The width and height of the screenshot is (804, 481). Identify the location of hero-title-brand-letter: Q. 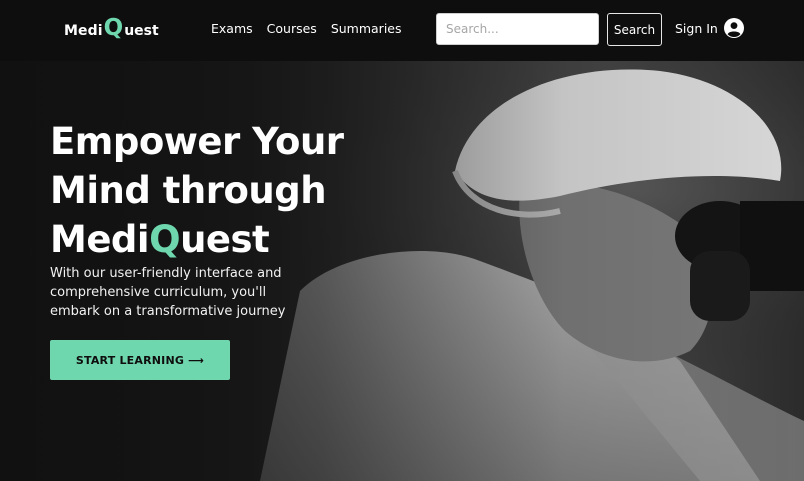
(165, 239).